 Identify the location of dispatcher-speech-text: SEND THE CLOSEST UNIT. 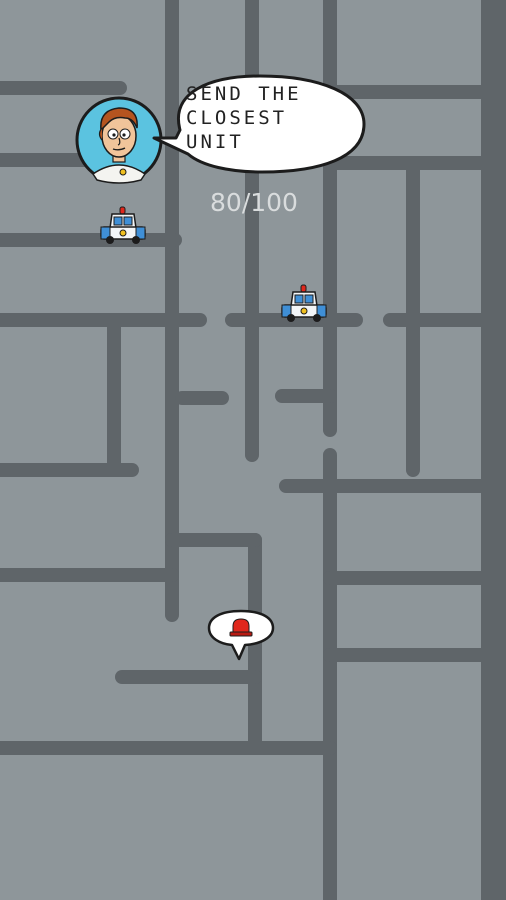
(244, 118).